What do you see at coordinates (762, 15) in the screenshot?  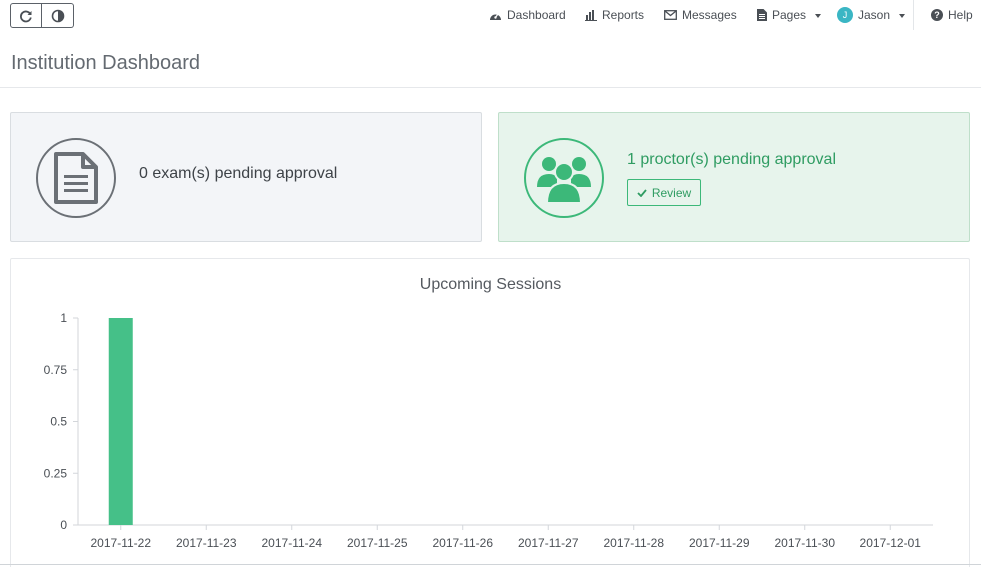 I see `file-icon` at bounding box center [762, 15].